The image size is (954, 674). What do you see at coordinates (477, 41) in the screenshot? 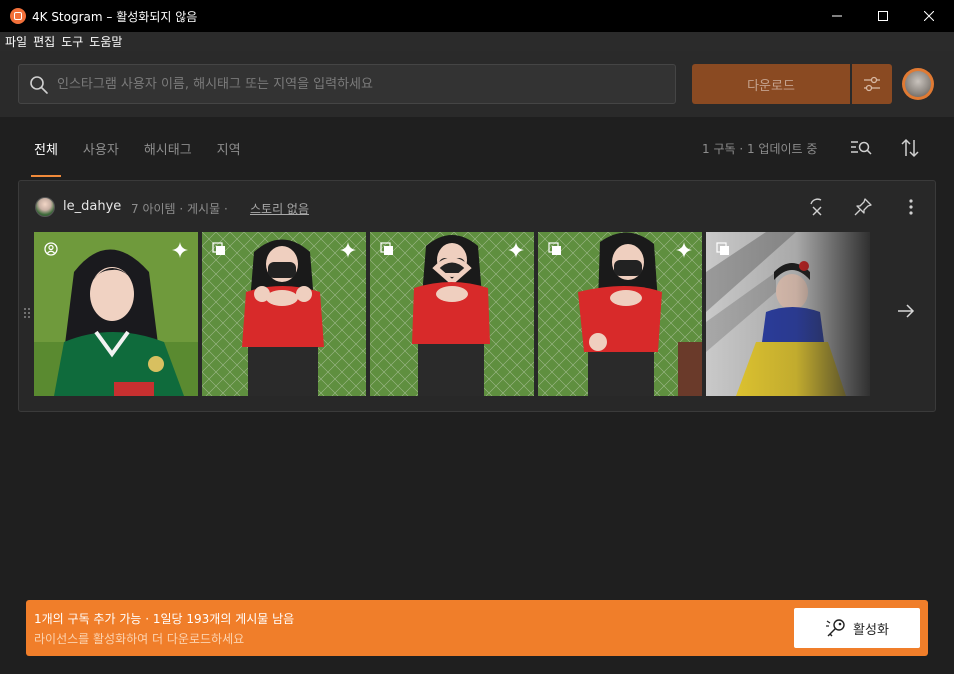
I see `menu-bar: 파일 편집 도구 도움말` at bounding box center [477, 41].